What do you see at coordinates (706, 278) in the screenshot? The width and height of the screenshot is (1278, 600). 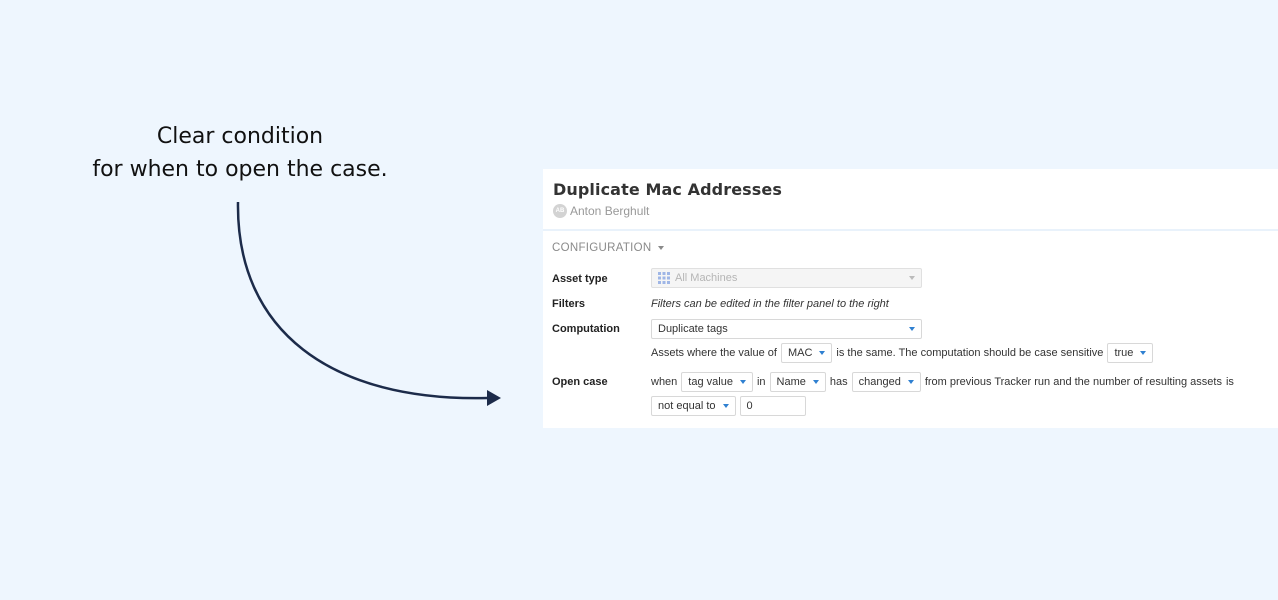 I see `asset-type-value: All Machines` at bounding box center [706, 278].